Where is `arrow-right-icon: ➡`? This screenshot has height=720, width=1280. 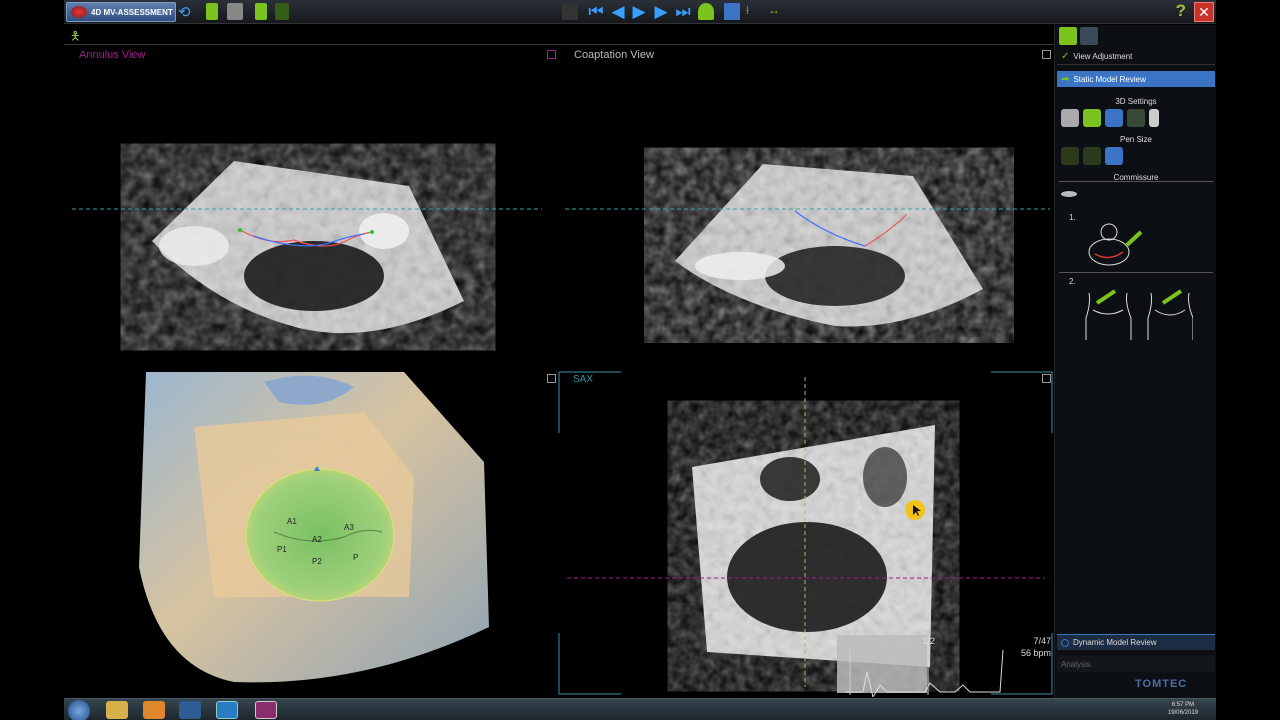 arrow-right-icon: ➡ is located at coordinates (1065, 79).